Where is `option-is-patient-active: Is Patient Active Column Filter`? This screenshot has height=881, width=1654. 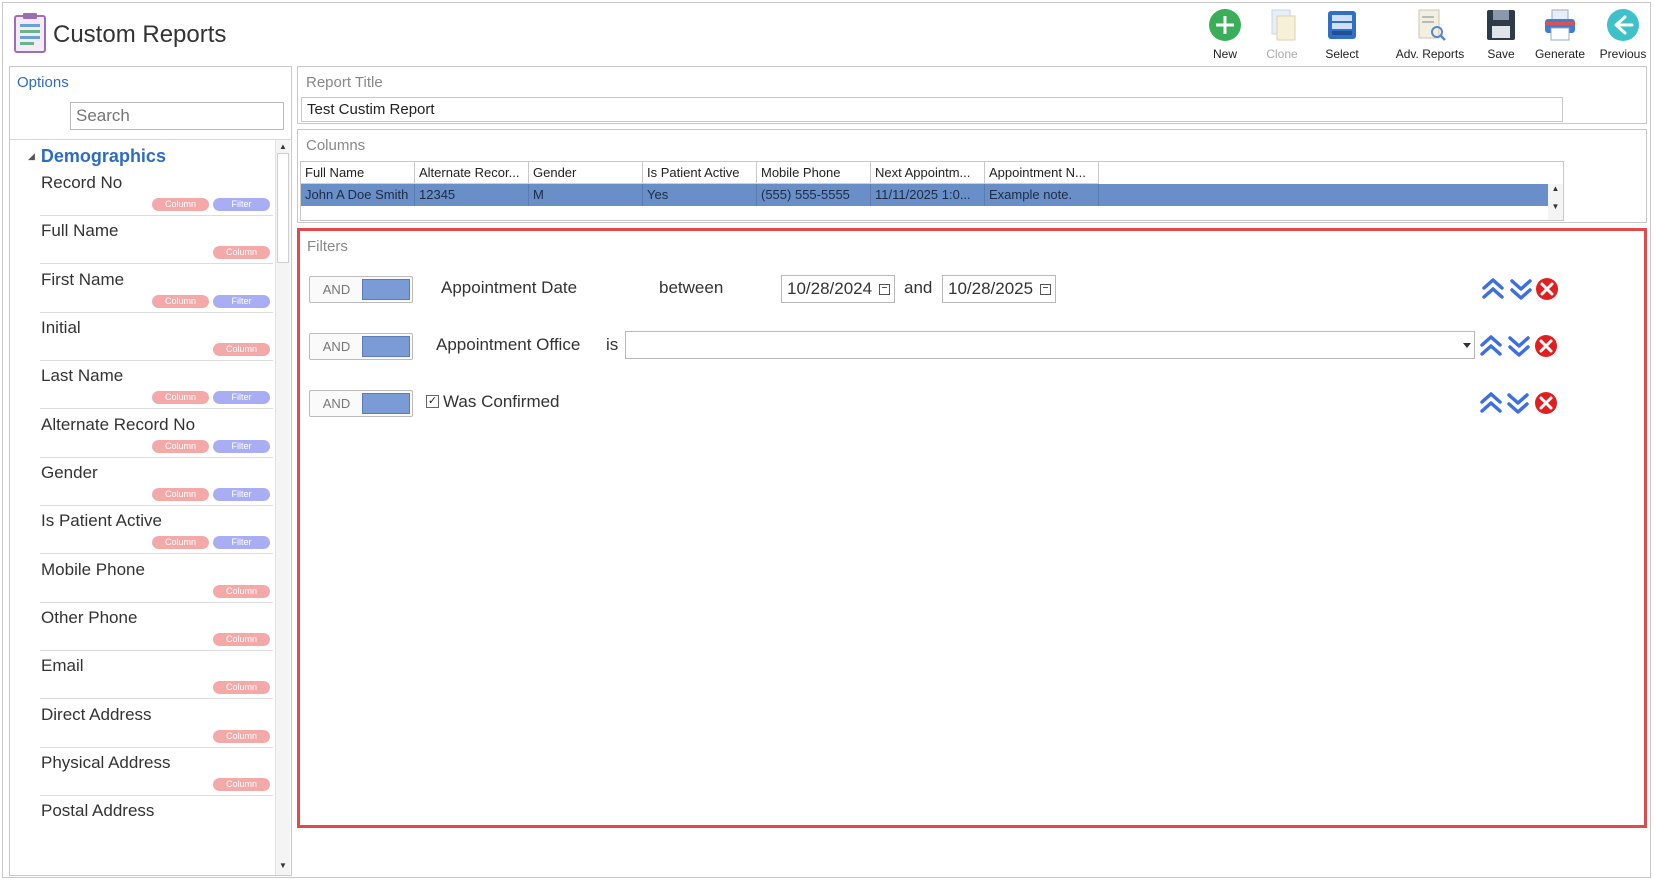 option-is-patient-active: Is Patient Active Column Filter is located at coordinates (156, 530).